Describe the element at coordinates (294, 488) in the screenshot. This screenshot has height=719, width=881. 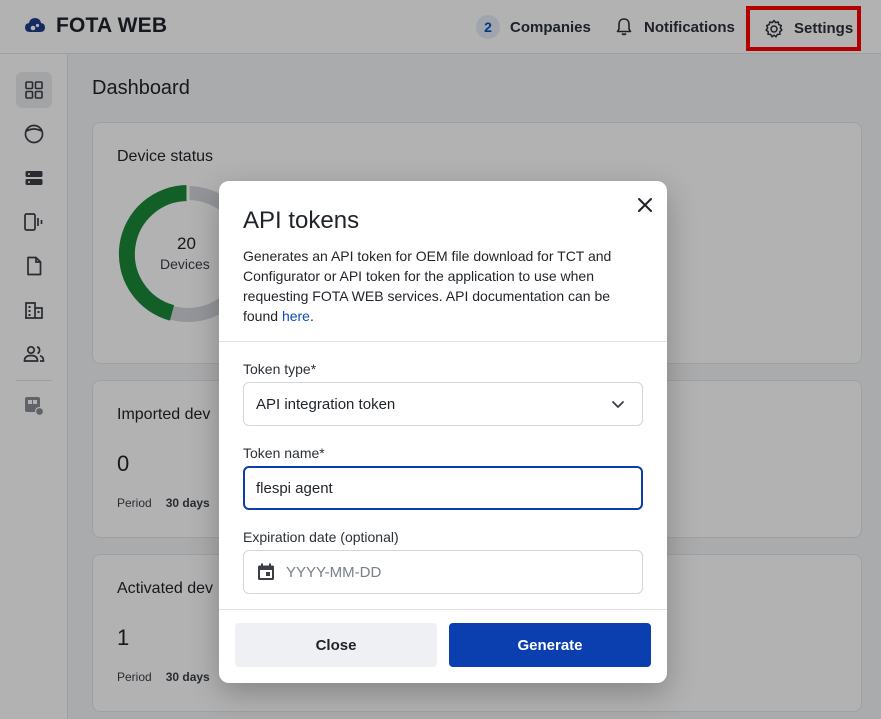
I see `token-name-value: flespi agent` at that location.